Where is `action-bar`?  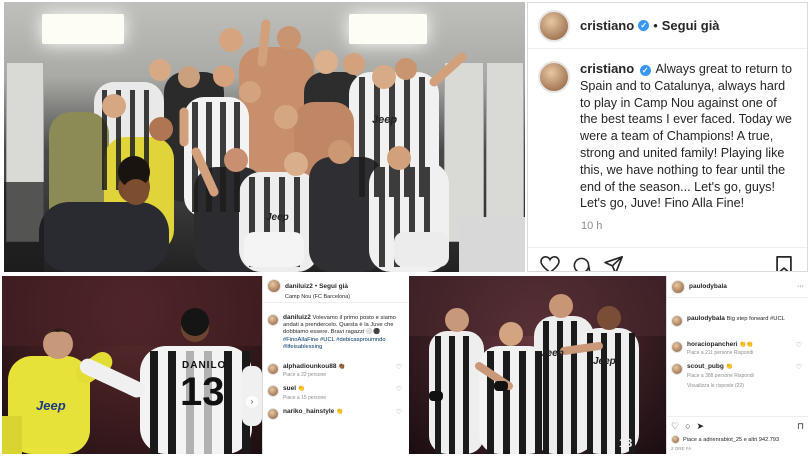 action-bar is located at coordinates (667, 259).